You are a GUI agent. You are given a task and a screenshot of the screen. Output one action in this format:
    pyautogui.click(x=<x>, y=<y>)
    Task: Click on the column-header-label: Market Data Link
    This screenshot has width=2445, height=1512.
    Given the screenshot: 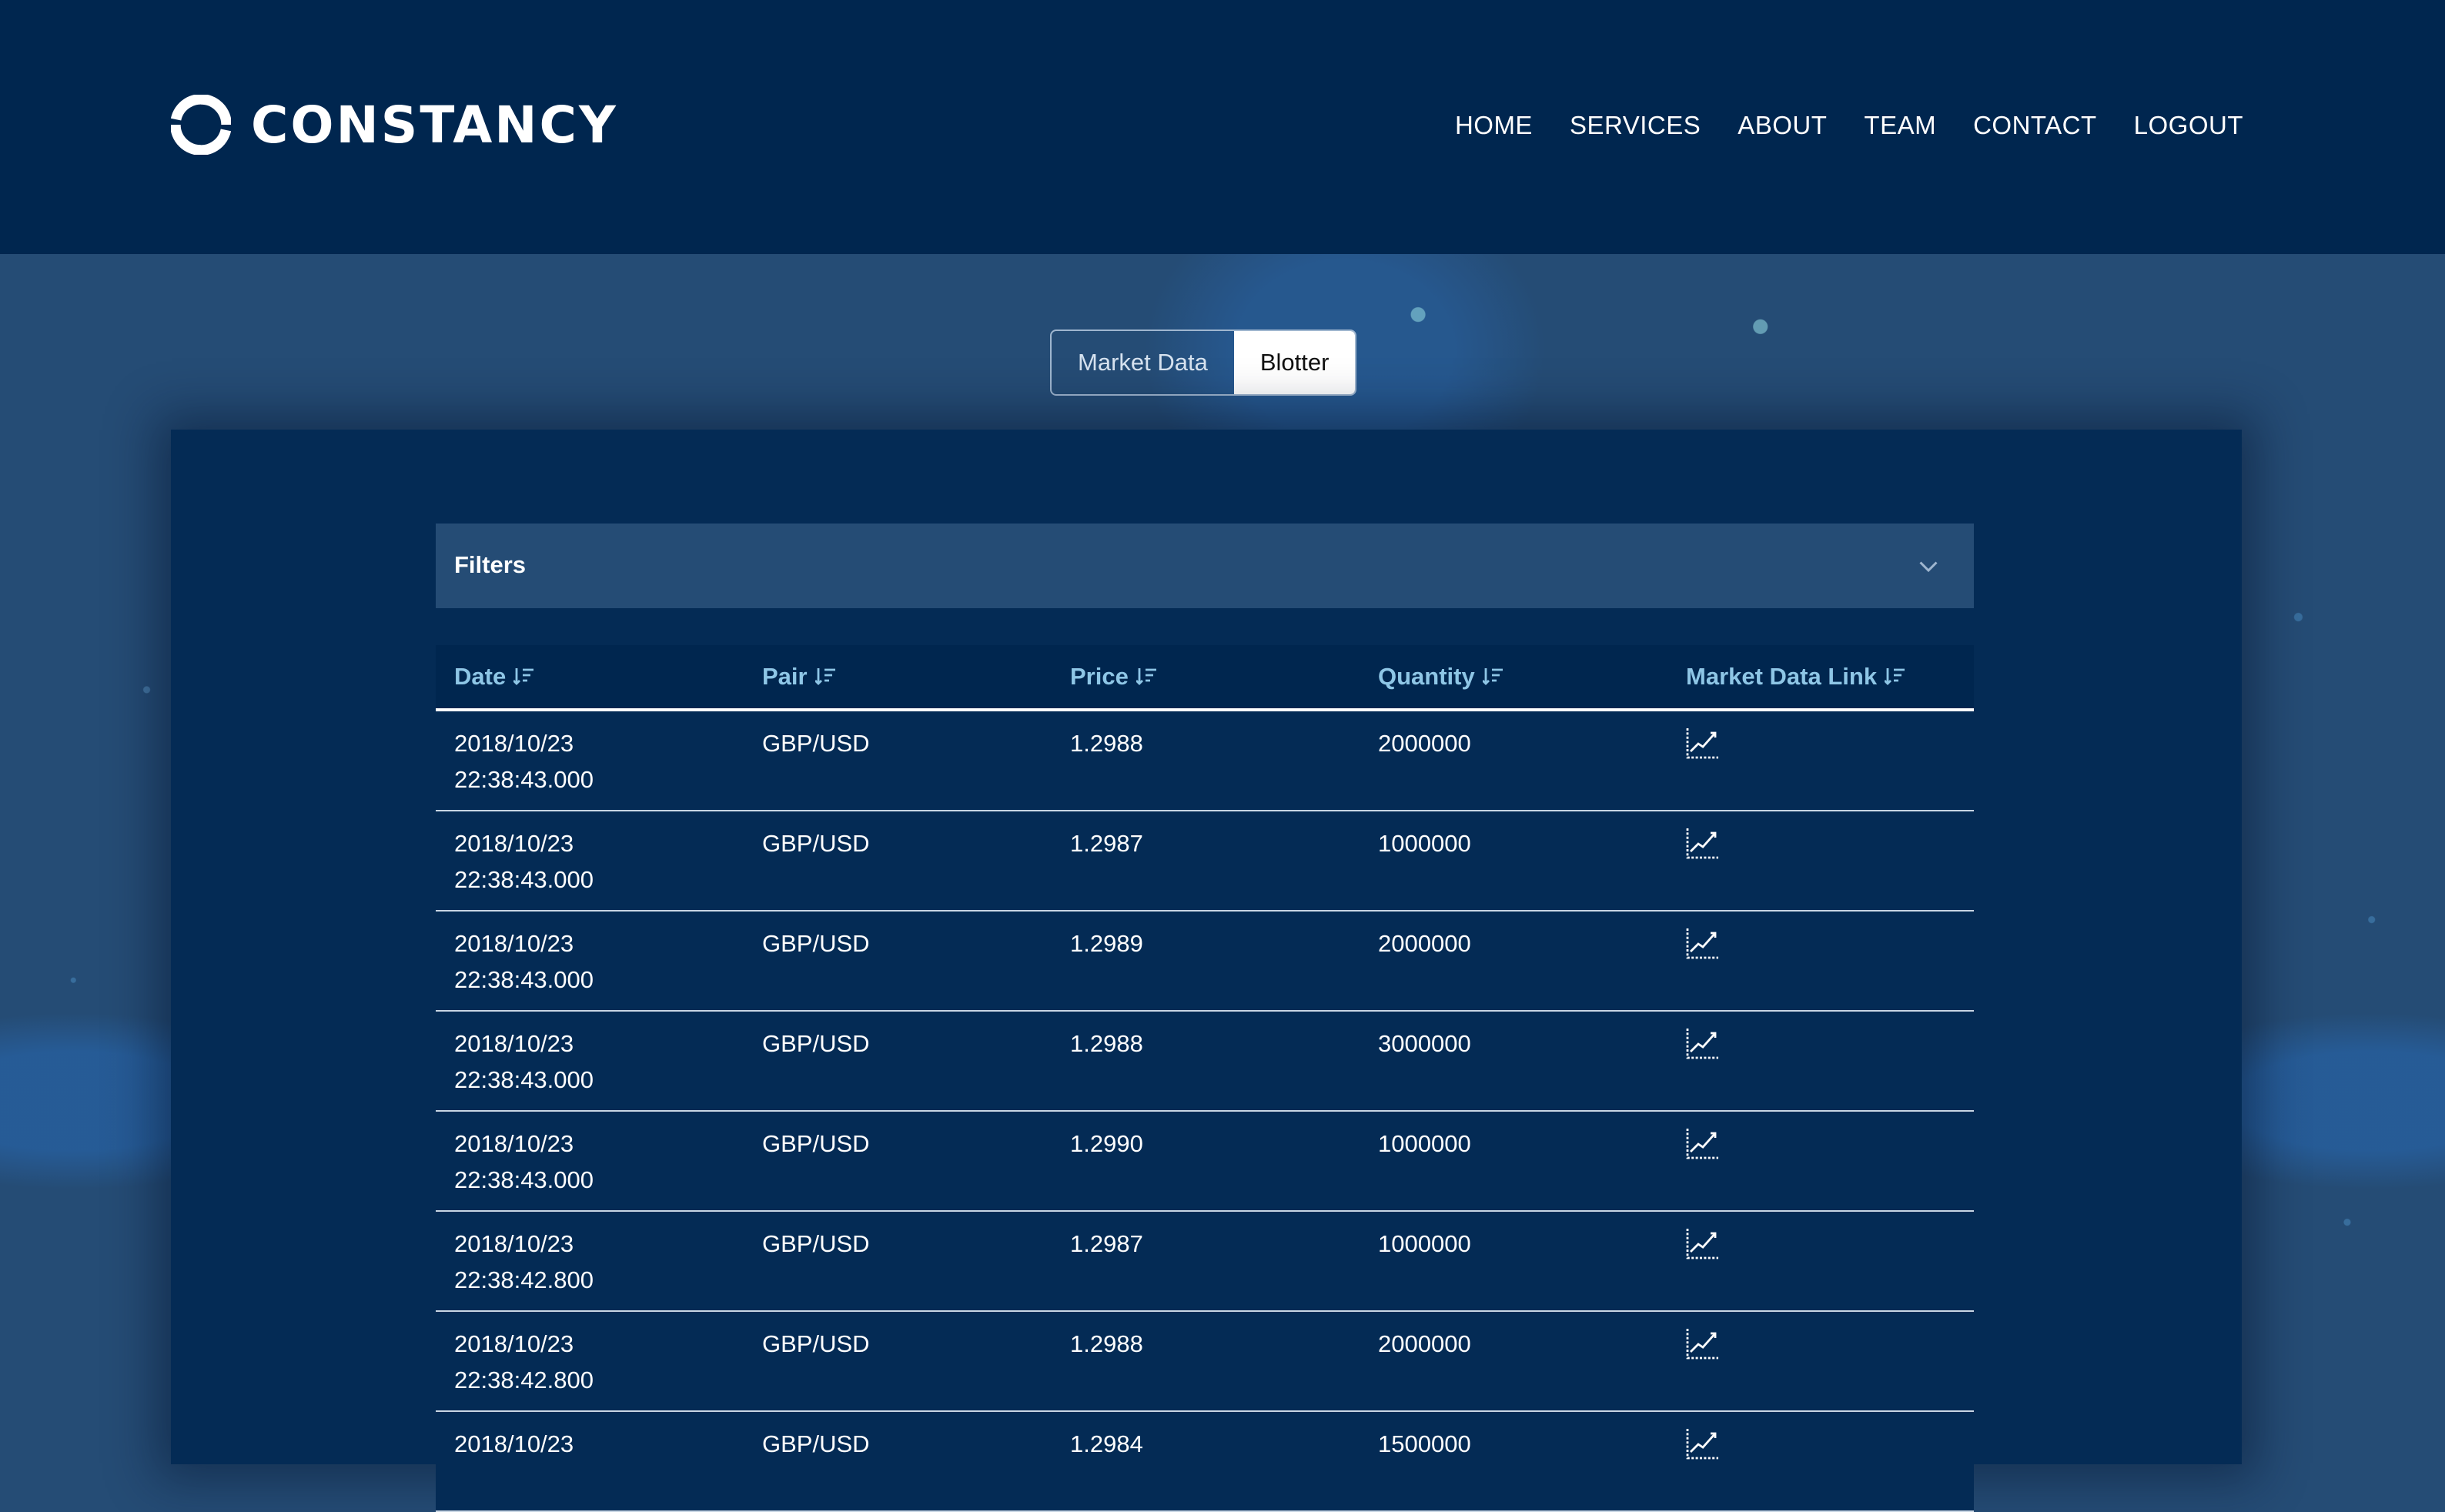 What is the action you would take?
    pyautogui.click(x=1782, y=676)
    